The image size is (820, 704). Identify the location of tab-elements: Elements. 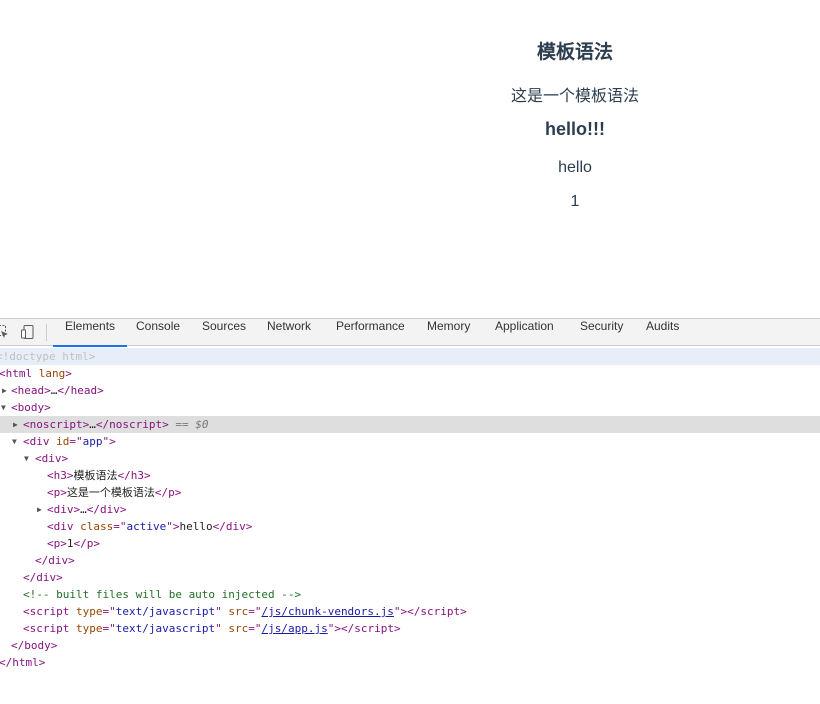
(90, 333).